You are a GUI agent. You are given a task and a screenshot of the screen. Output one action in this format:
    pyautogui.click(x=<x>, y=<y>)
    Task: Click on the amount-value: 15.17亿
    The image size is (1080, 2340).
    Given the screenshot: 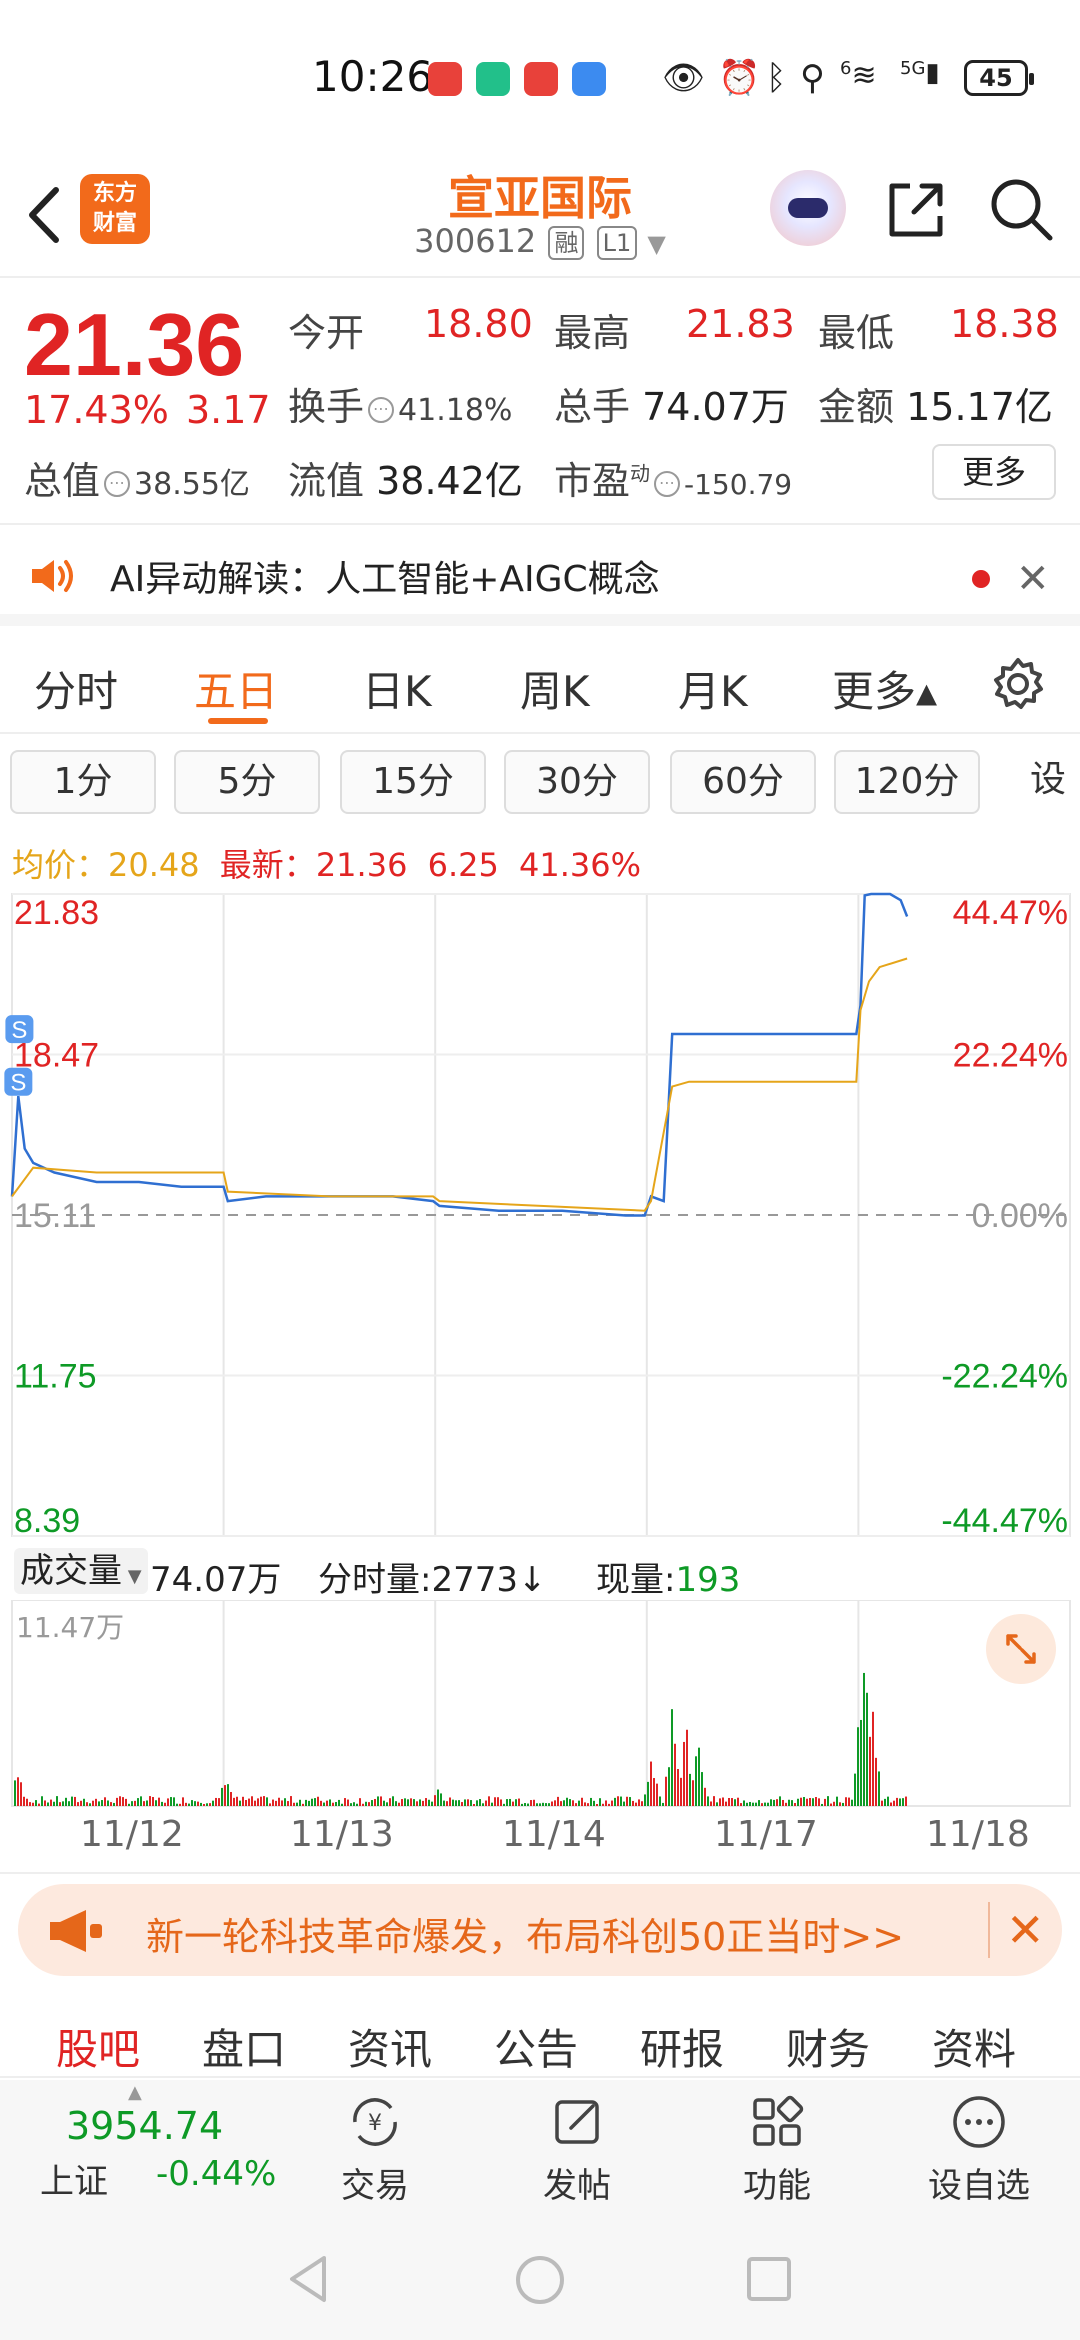 What is the action you would take?
    pyautogui.click(x=979, y=407)
    